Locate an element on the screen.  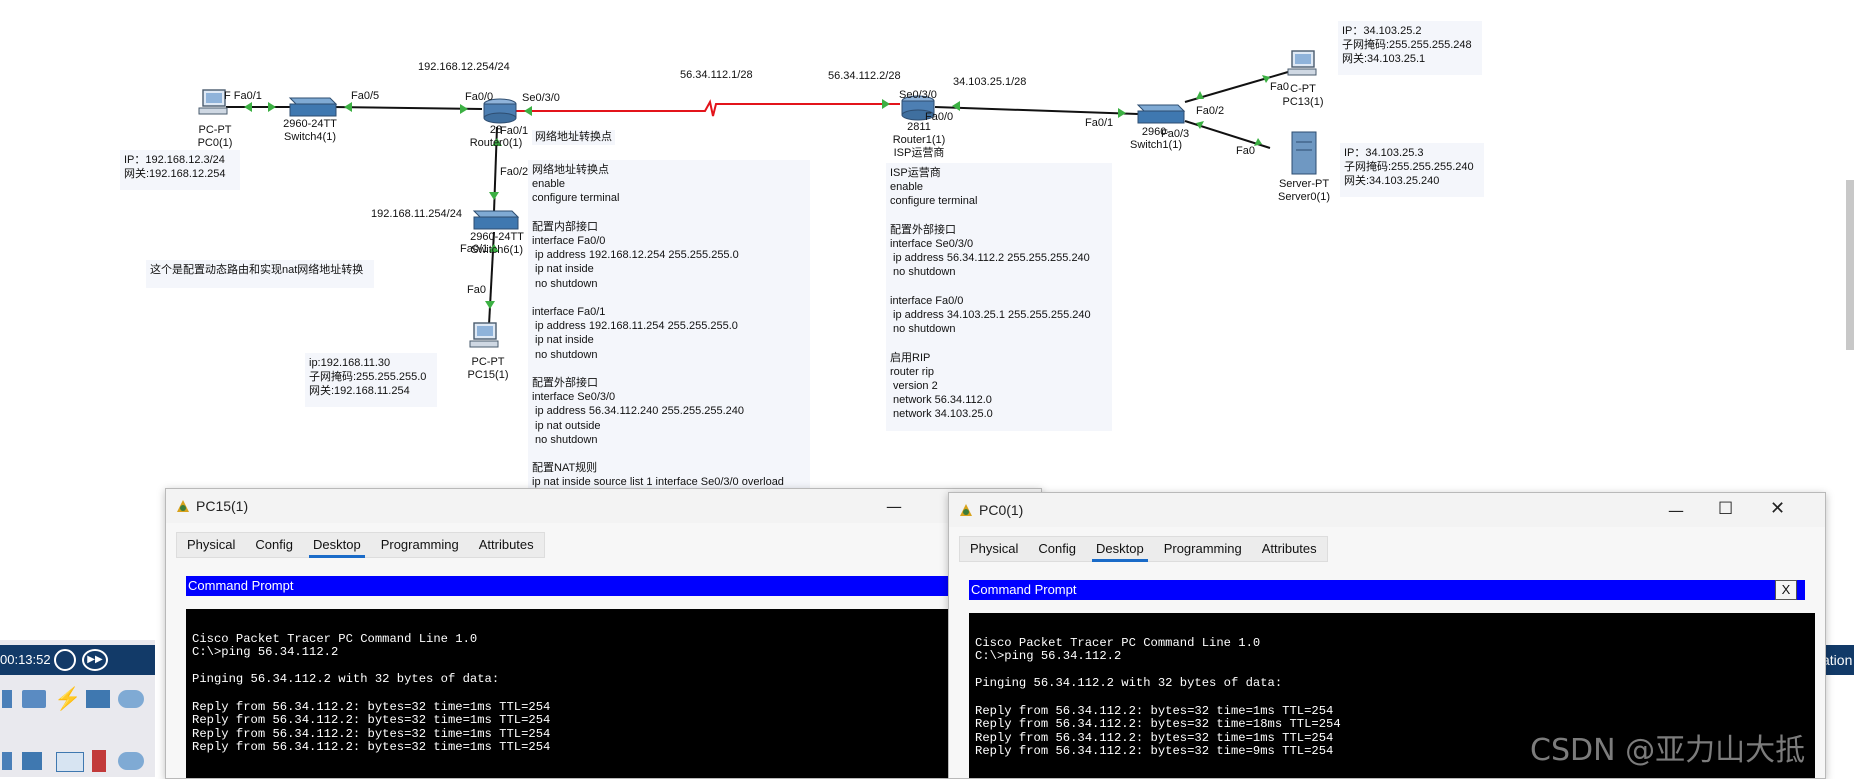
maximize-icon: ☐ is located at coordinates (1725, 509).